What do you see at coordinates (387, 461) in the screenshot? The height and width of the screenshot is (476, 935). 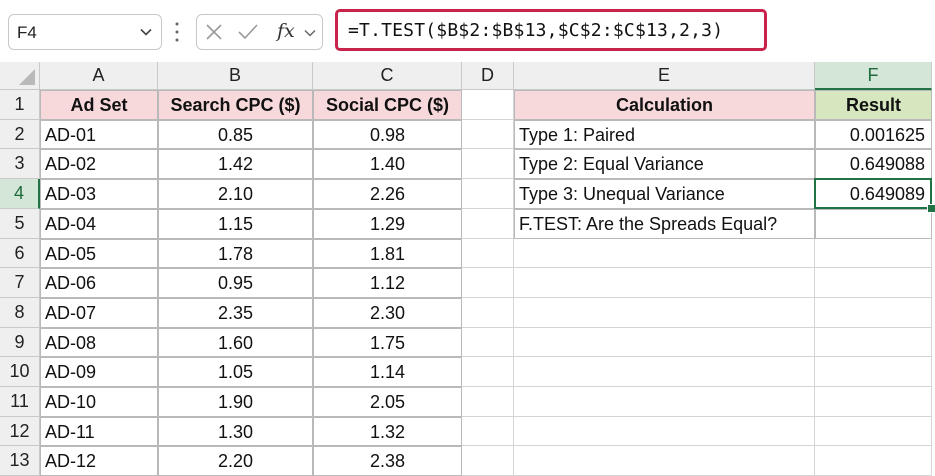 I see `social-cpc-cell: 2.38` at bounding box center [387, 461].